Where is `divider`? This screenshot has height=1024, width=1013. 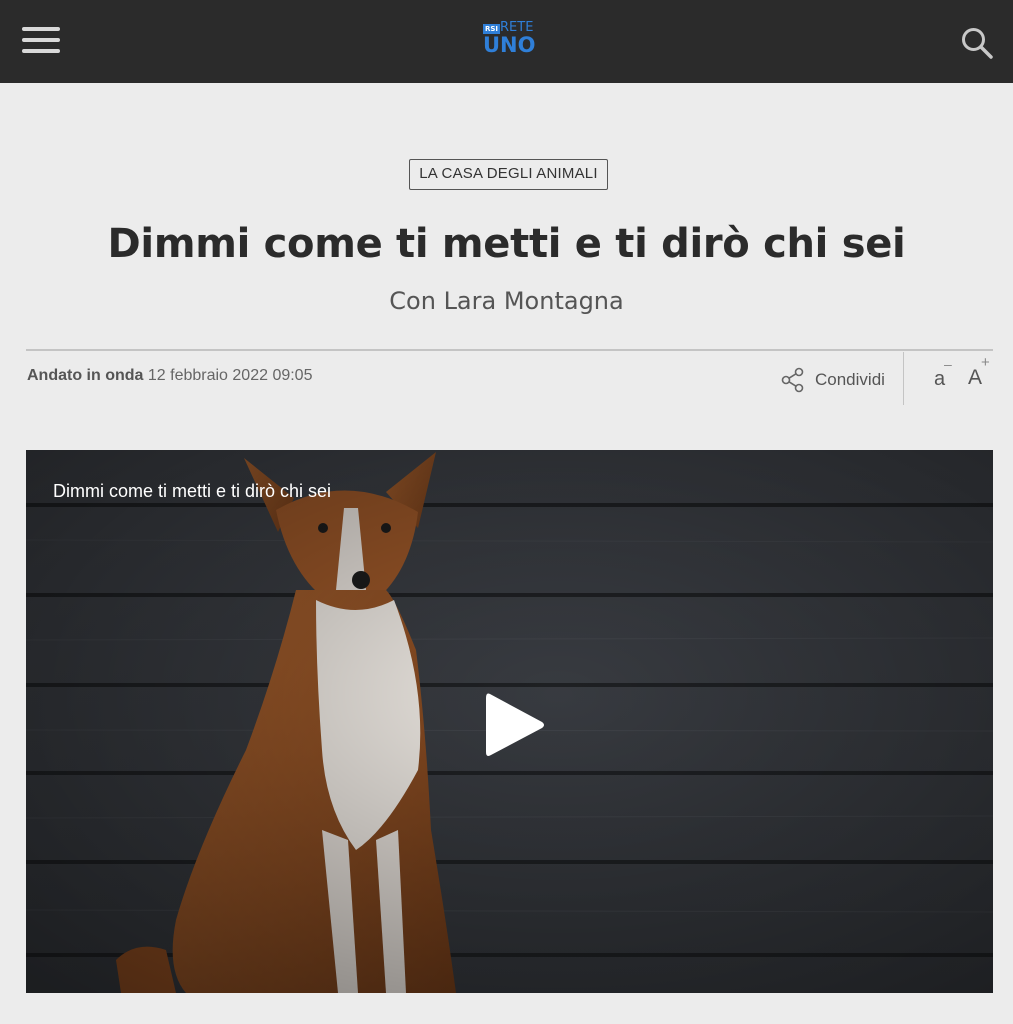 divider is located at coordinates (509, 350).